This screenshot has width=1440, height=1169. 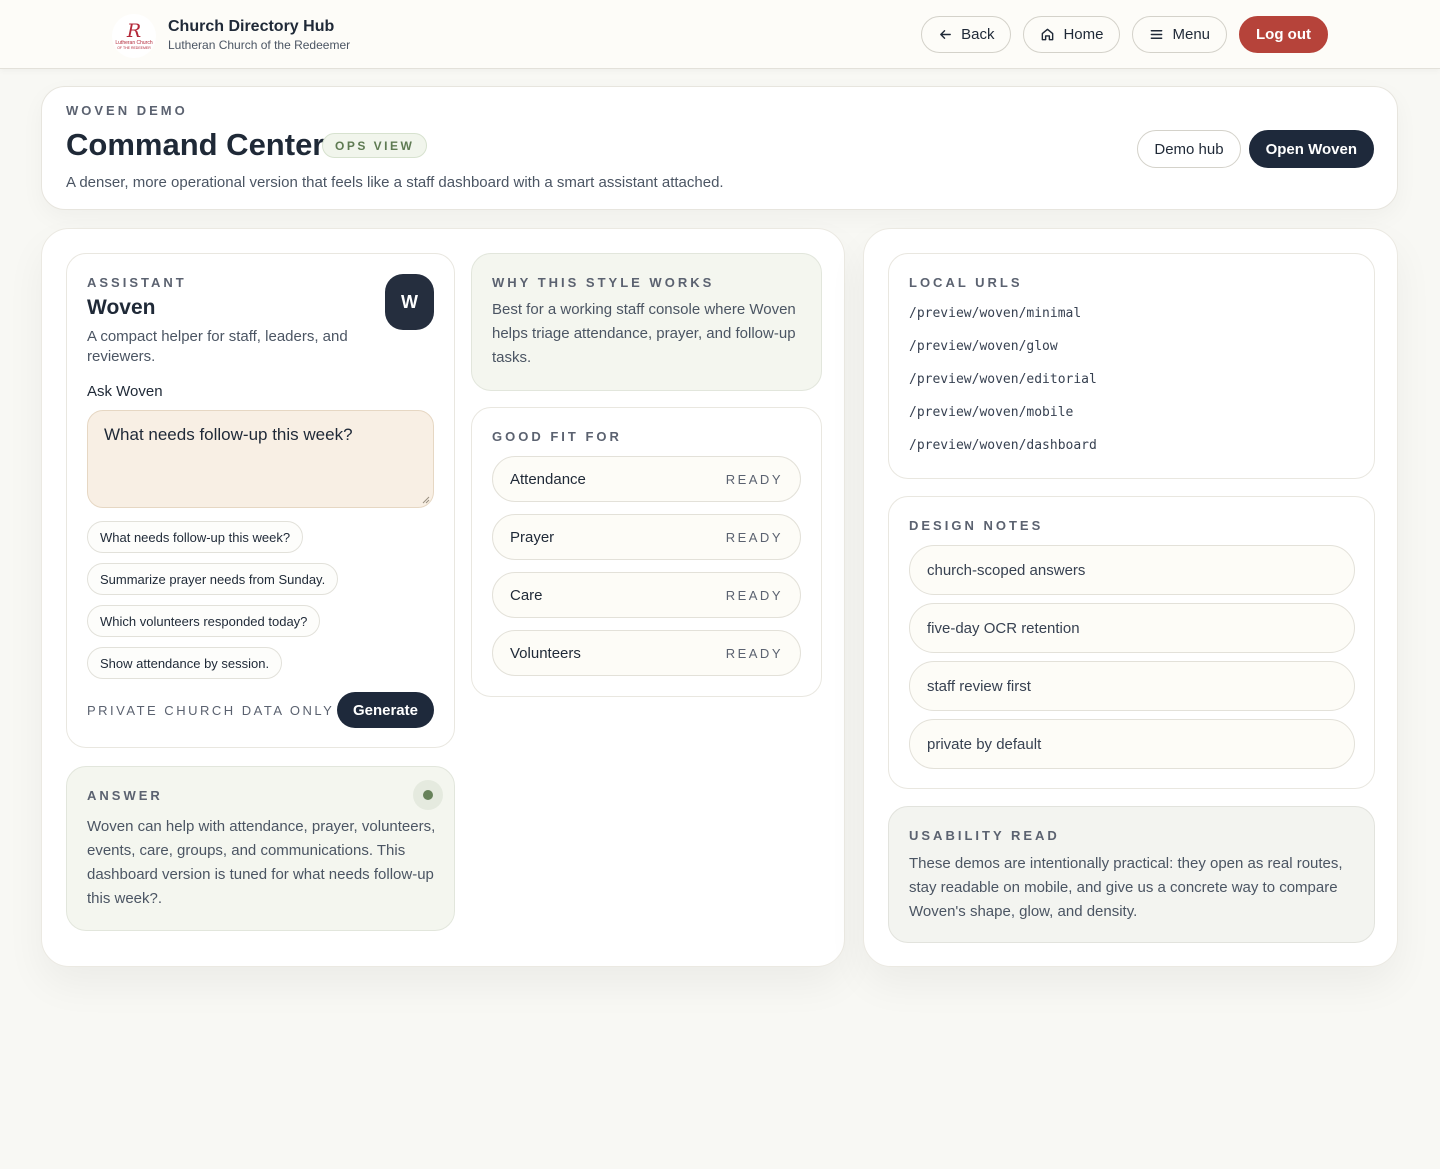 I want to click on privacy-note: PRIVATE CHURCH DATA ONLY, so click(x=211, y=710).